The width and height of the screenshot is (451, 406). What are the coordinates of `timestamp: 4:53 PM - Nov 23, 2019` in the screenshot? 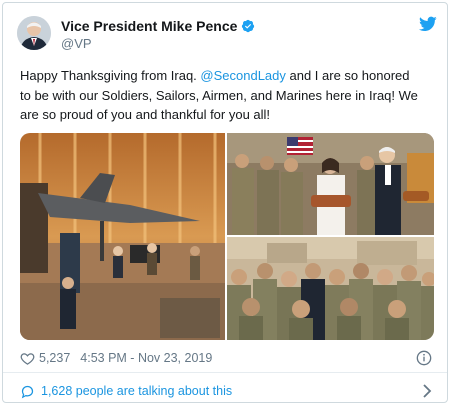 It's located at (146, 358).